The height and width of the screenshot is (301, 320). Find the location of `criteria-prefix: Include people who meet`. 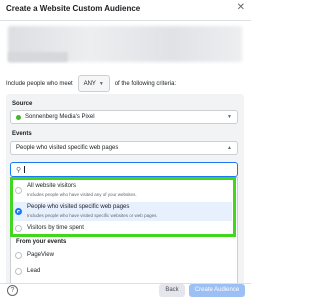

criteria-prefix: Include people who meet is located at coordinates (39, 83).